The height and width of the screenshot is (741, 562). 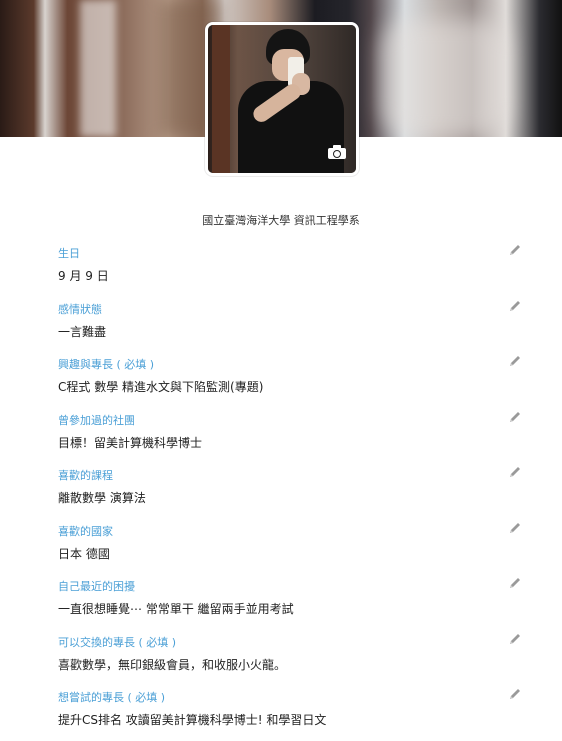 I want to click on field-relationship: 感情狀態 一言難盡, so click(x=293, y=326).